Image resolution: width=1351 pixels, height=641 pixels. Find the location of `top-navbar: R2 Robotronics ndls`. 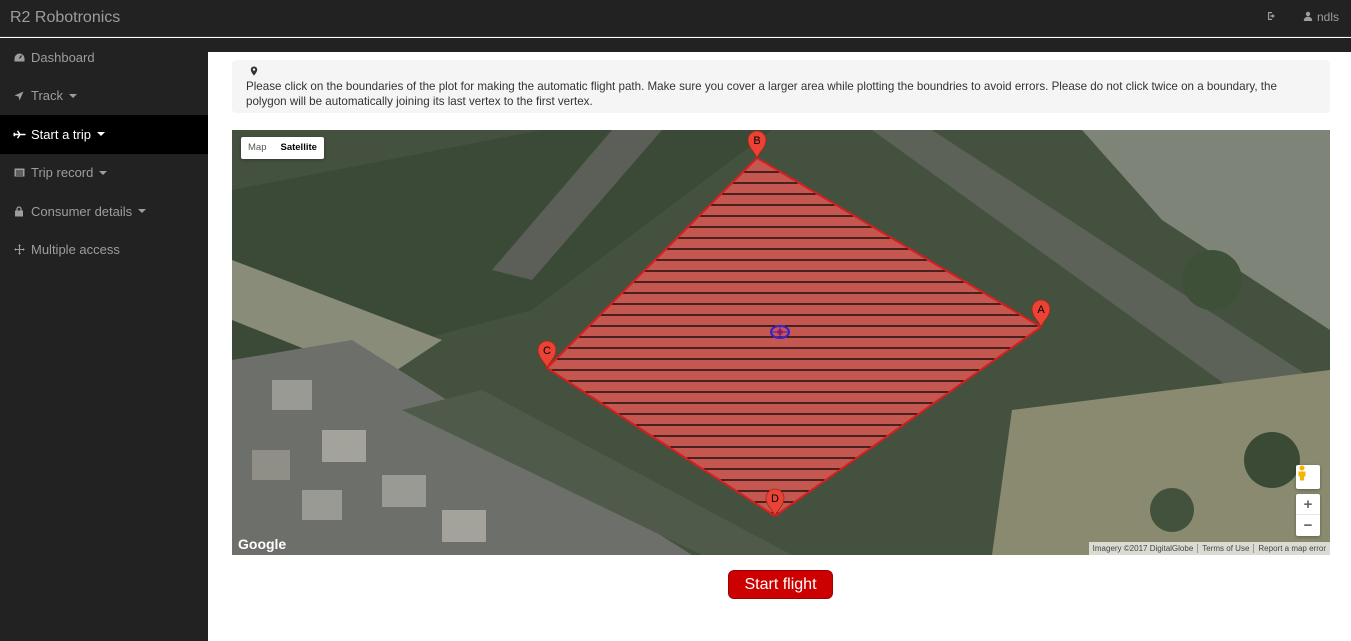

top-navbar: R2 Robotronics ndls is located at coordinates (675, 18).